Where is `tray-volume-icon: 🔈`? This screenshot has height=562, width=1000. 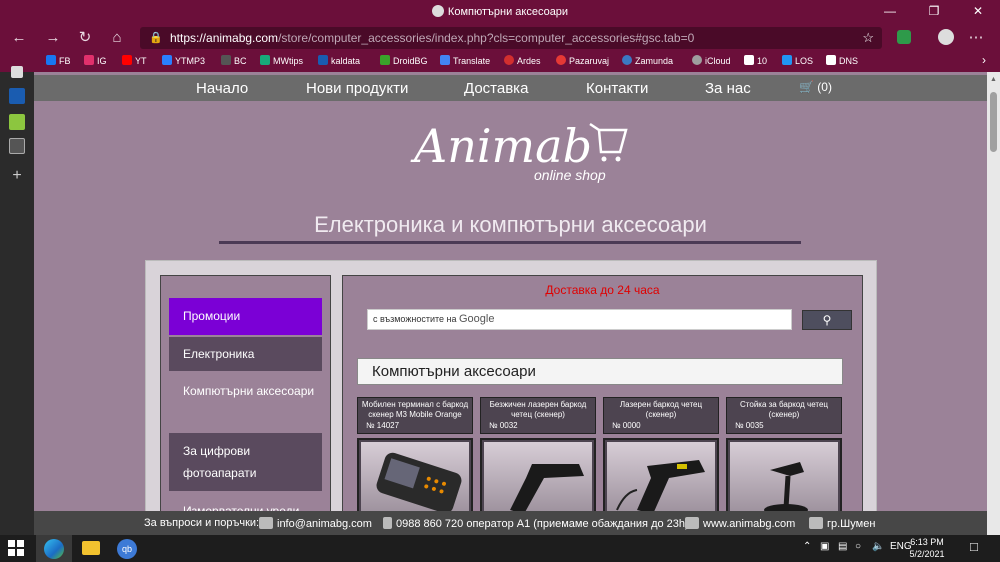
tray-volume-icon: 🔈 is located at coordinates (878, 546).